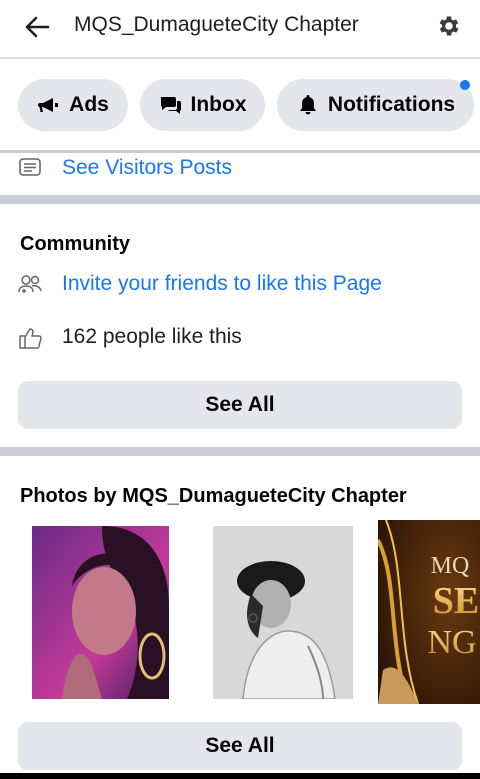 The height and width of the screenshot is (779, 480). I want to click on community-title: Community, so click(75, 244).